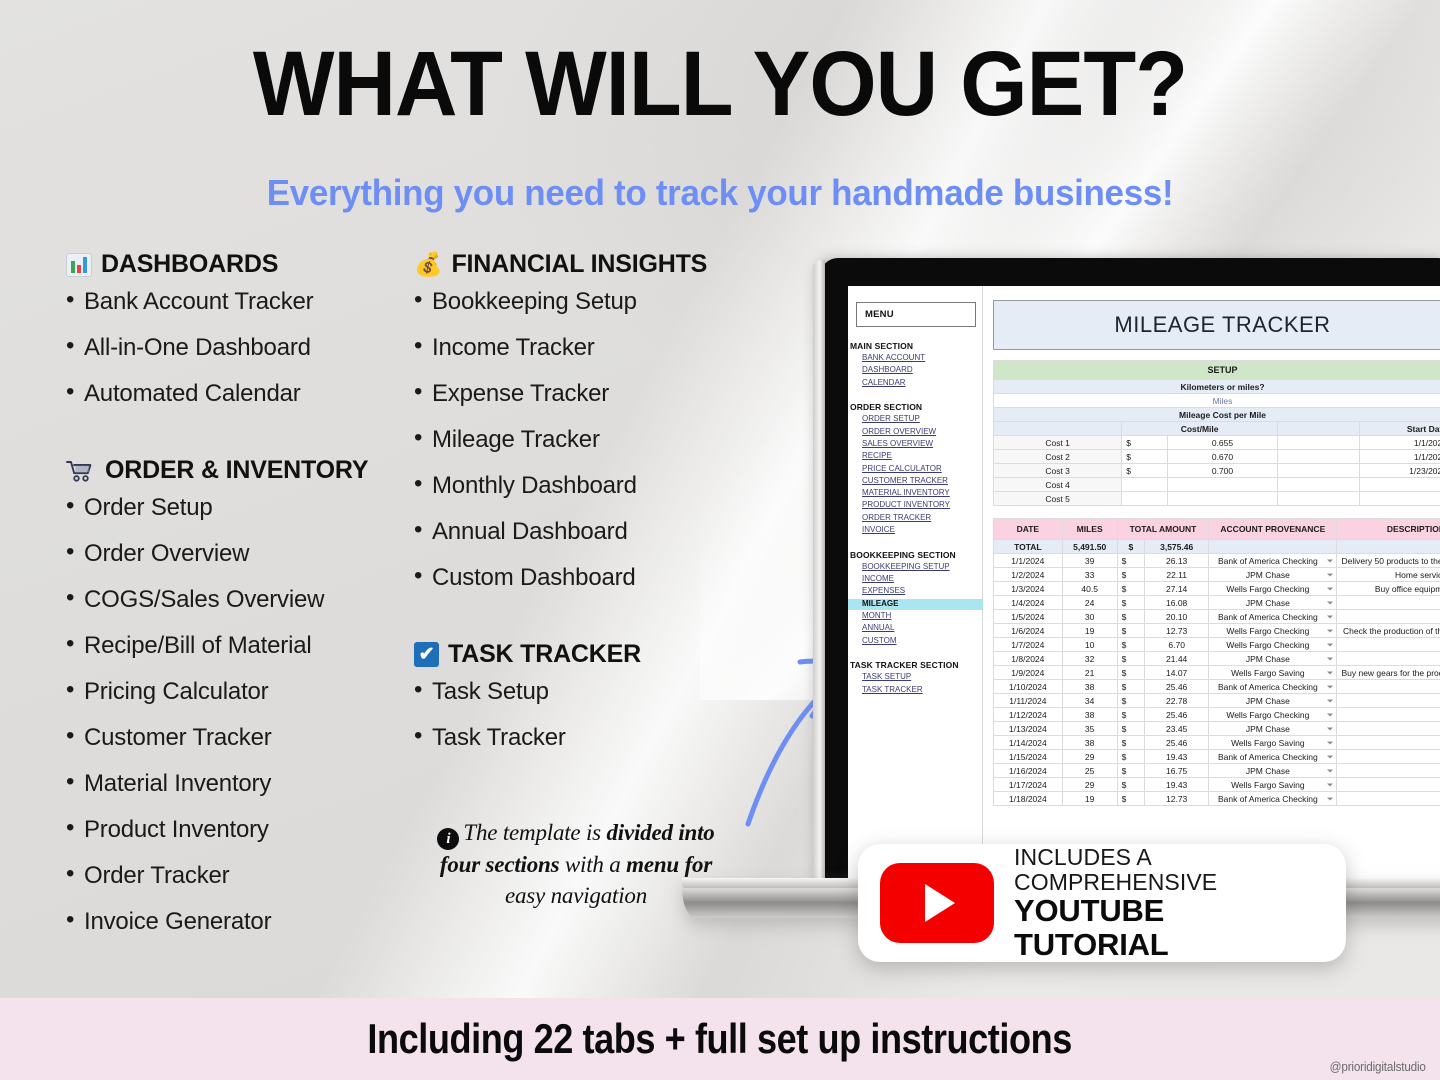 The width and height of the screenshot is (1440, 1080). I want to click on cost-rate: 0.700, so click(1222, 470).